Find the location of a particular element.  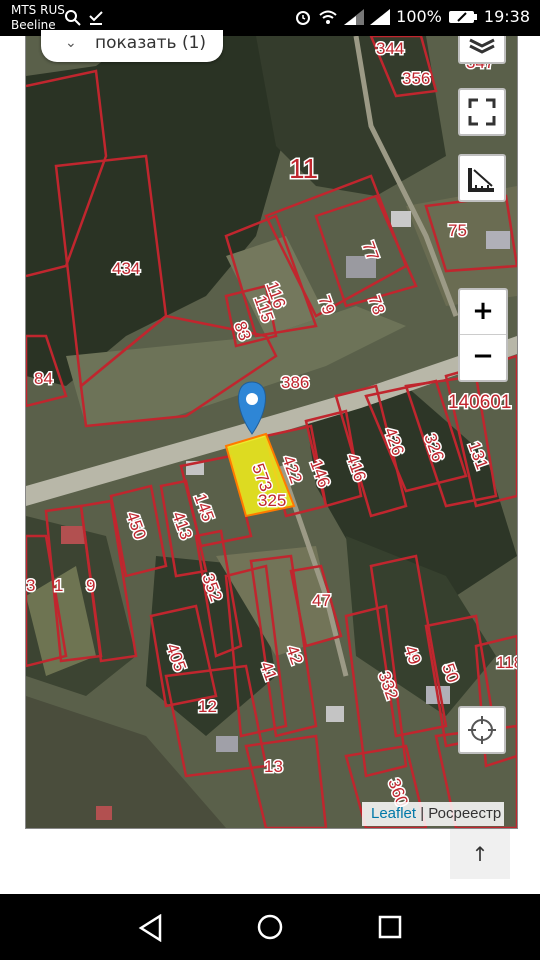

show-filter-pill: ⌄ показать (1) is located at coordinates (132, 46).